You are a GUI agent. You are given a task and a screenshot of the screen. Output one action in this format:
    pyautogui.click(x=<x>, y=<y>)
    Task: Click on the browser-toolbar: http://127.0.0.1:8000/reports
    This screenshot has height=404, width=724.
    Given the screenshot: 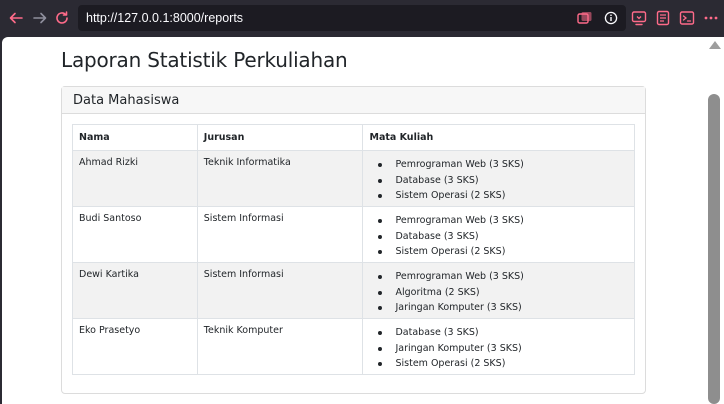 What is the action you would take?
    pyautogui.click(x=362, y=18)
    